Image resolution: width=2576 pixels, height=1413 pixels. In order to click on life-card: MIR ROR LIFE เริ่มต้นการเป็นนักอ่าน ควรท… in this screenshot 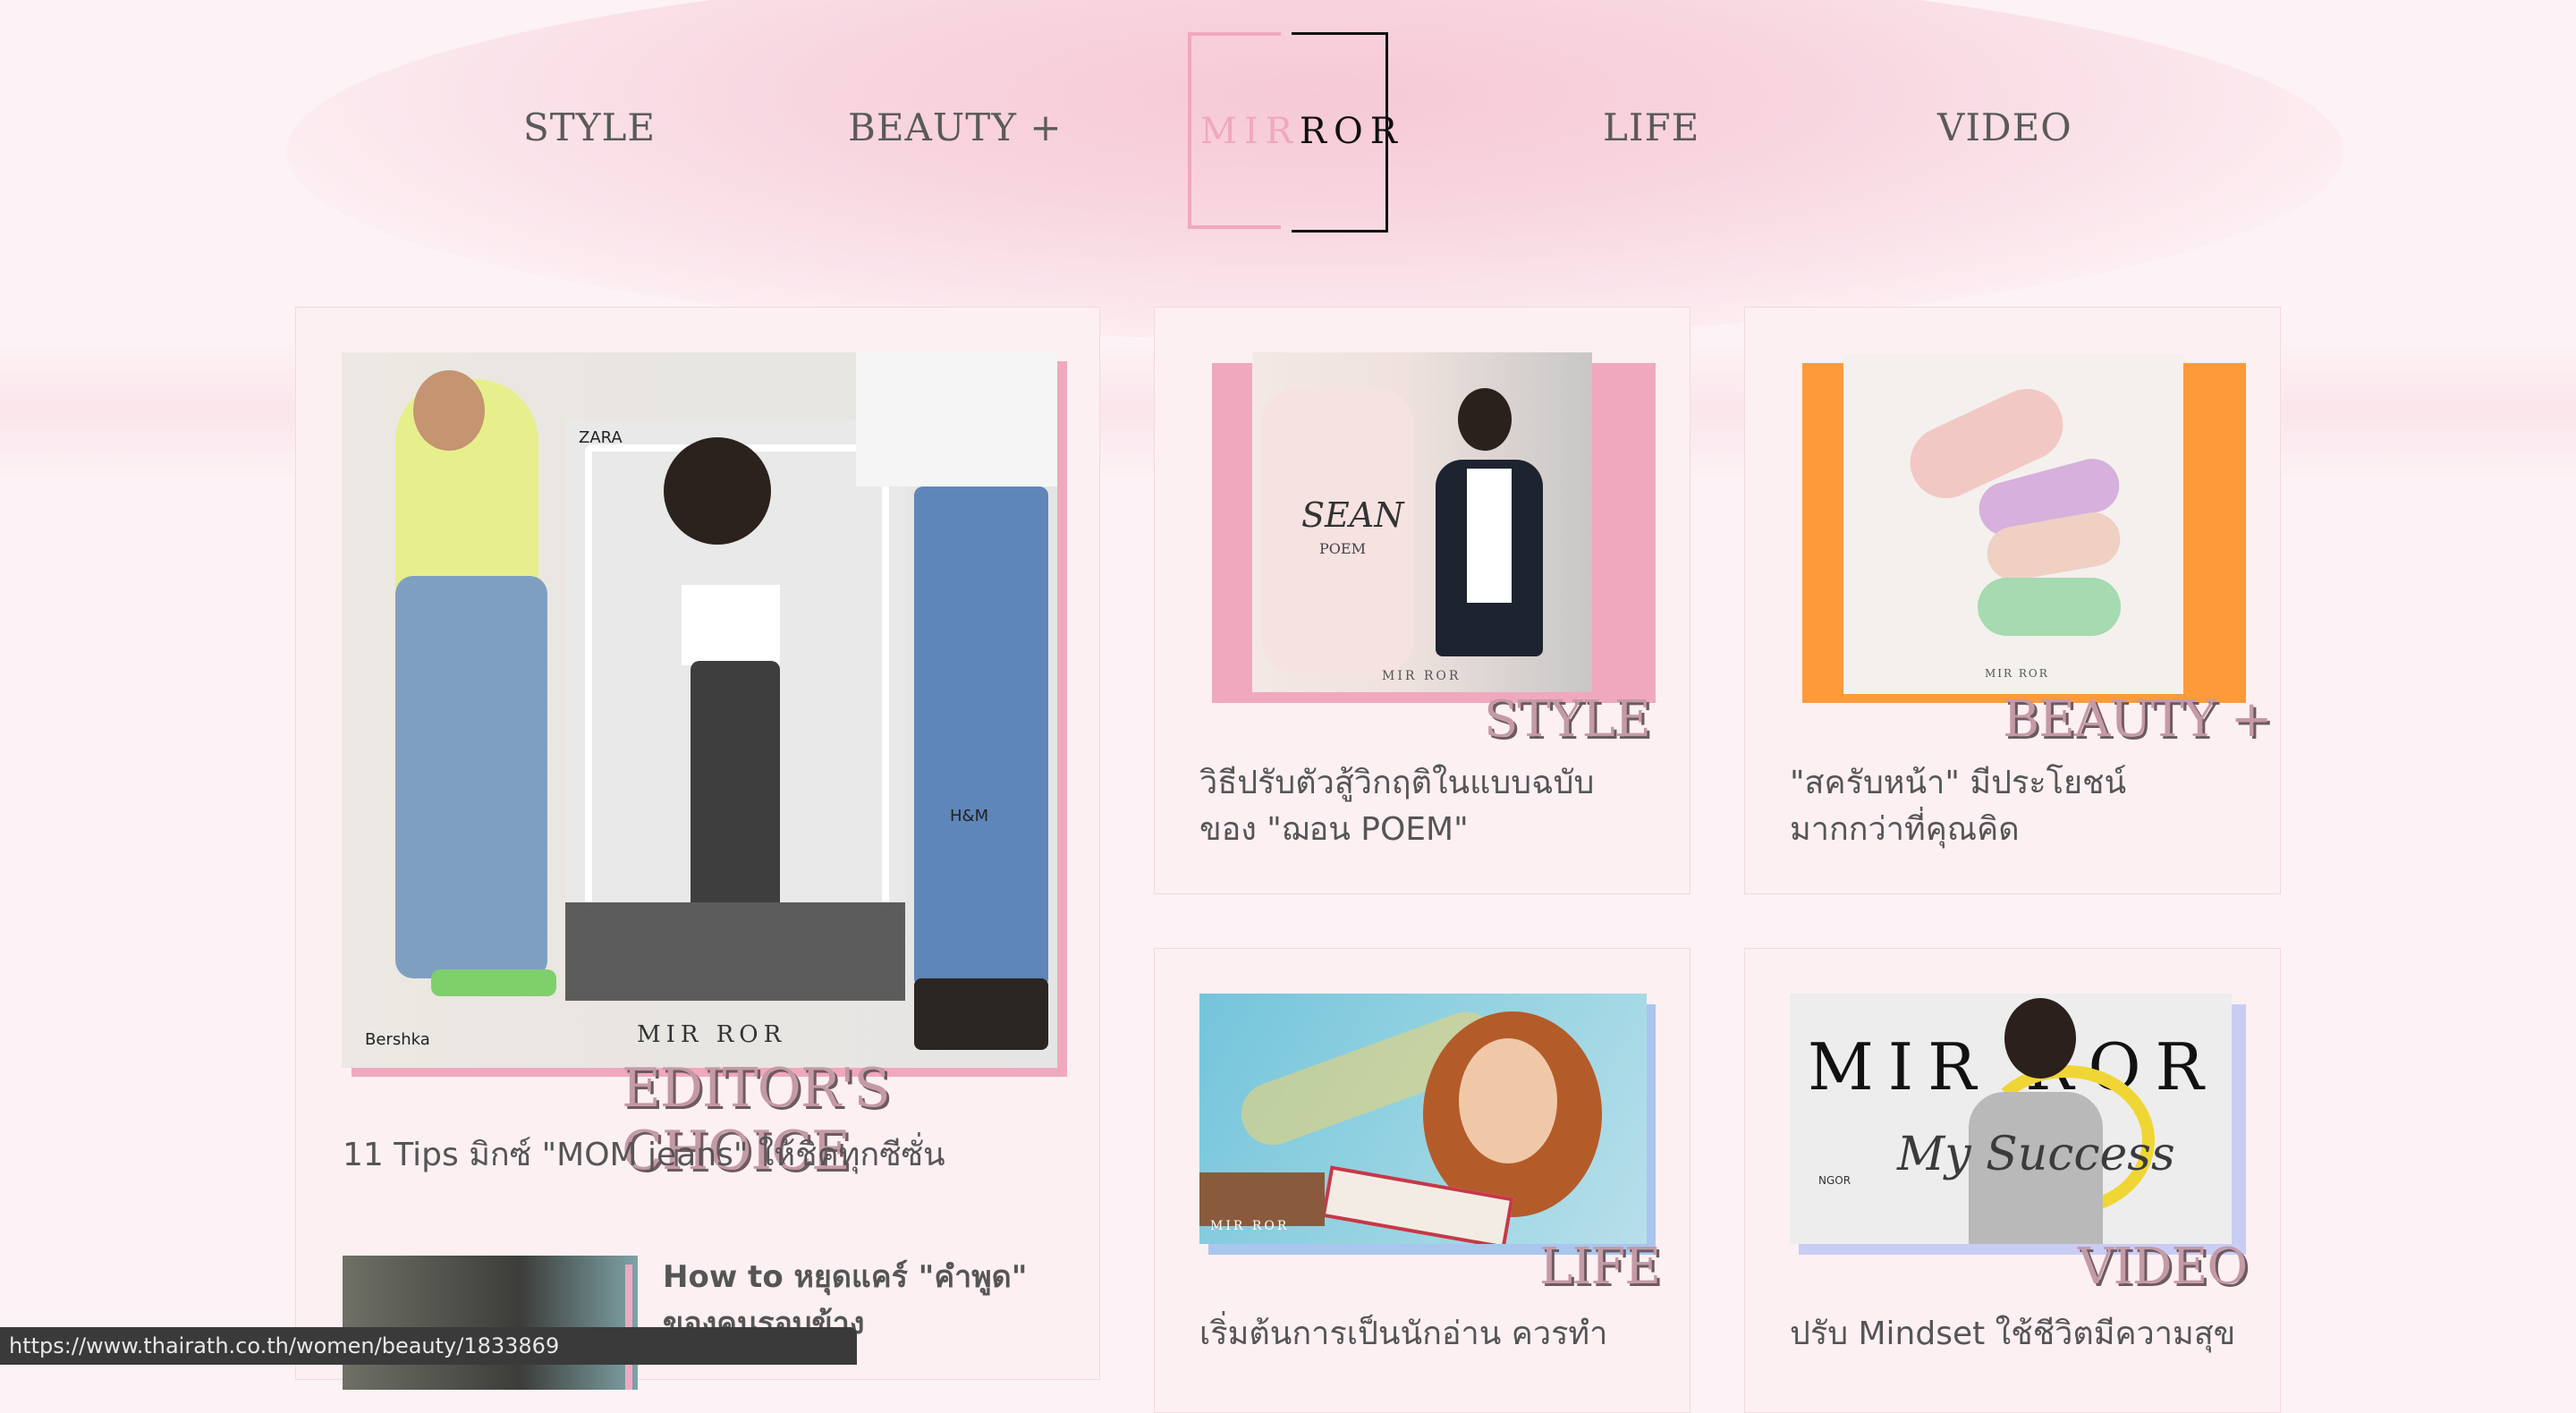, I will do `click(1422, 1180)`.